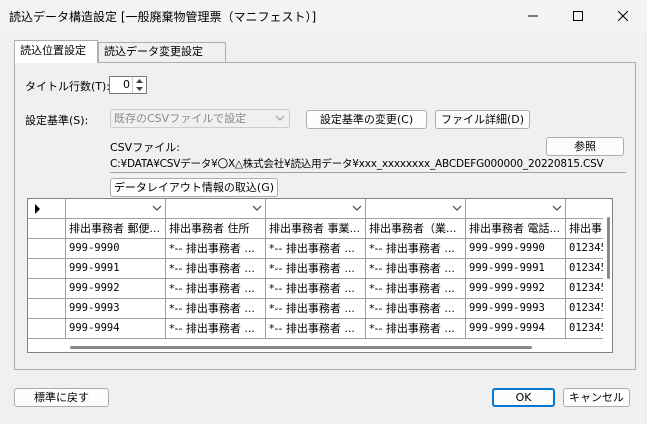  I want to click on table-cell: 999-9994, so click(116, 329).